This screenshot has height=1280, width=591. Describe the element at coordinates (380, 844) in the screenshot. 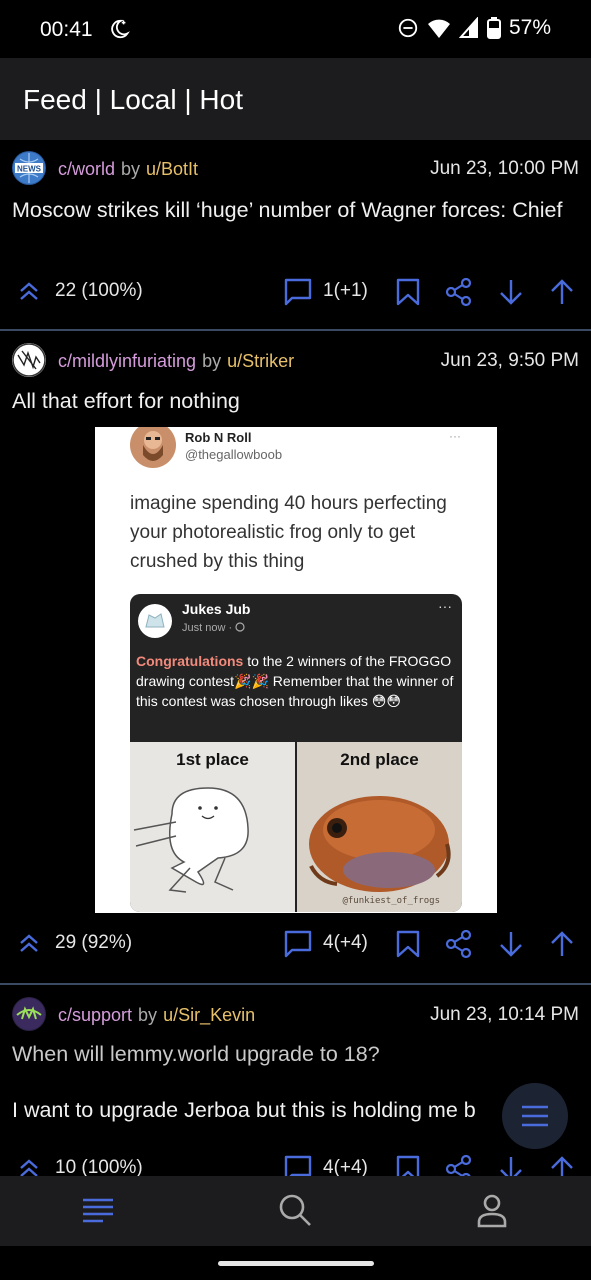

I see `frog-photo` at that location.